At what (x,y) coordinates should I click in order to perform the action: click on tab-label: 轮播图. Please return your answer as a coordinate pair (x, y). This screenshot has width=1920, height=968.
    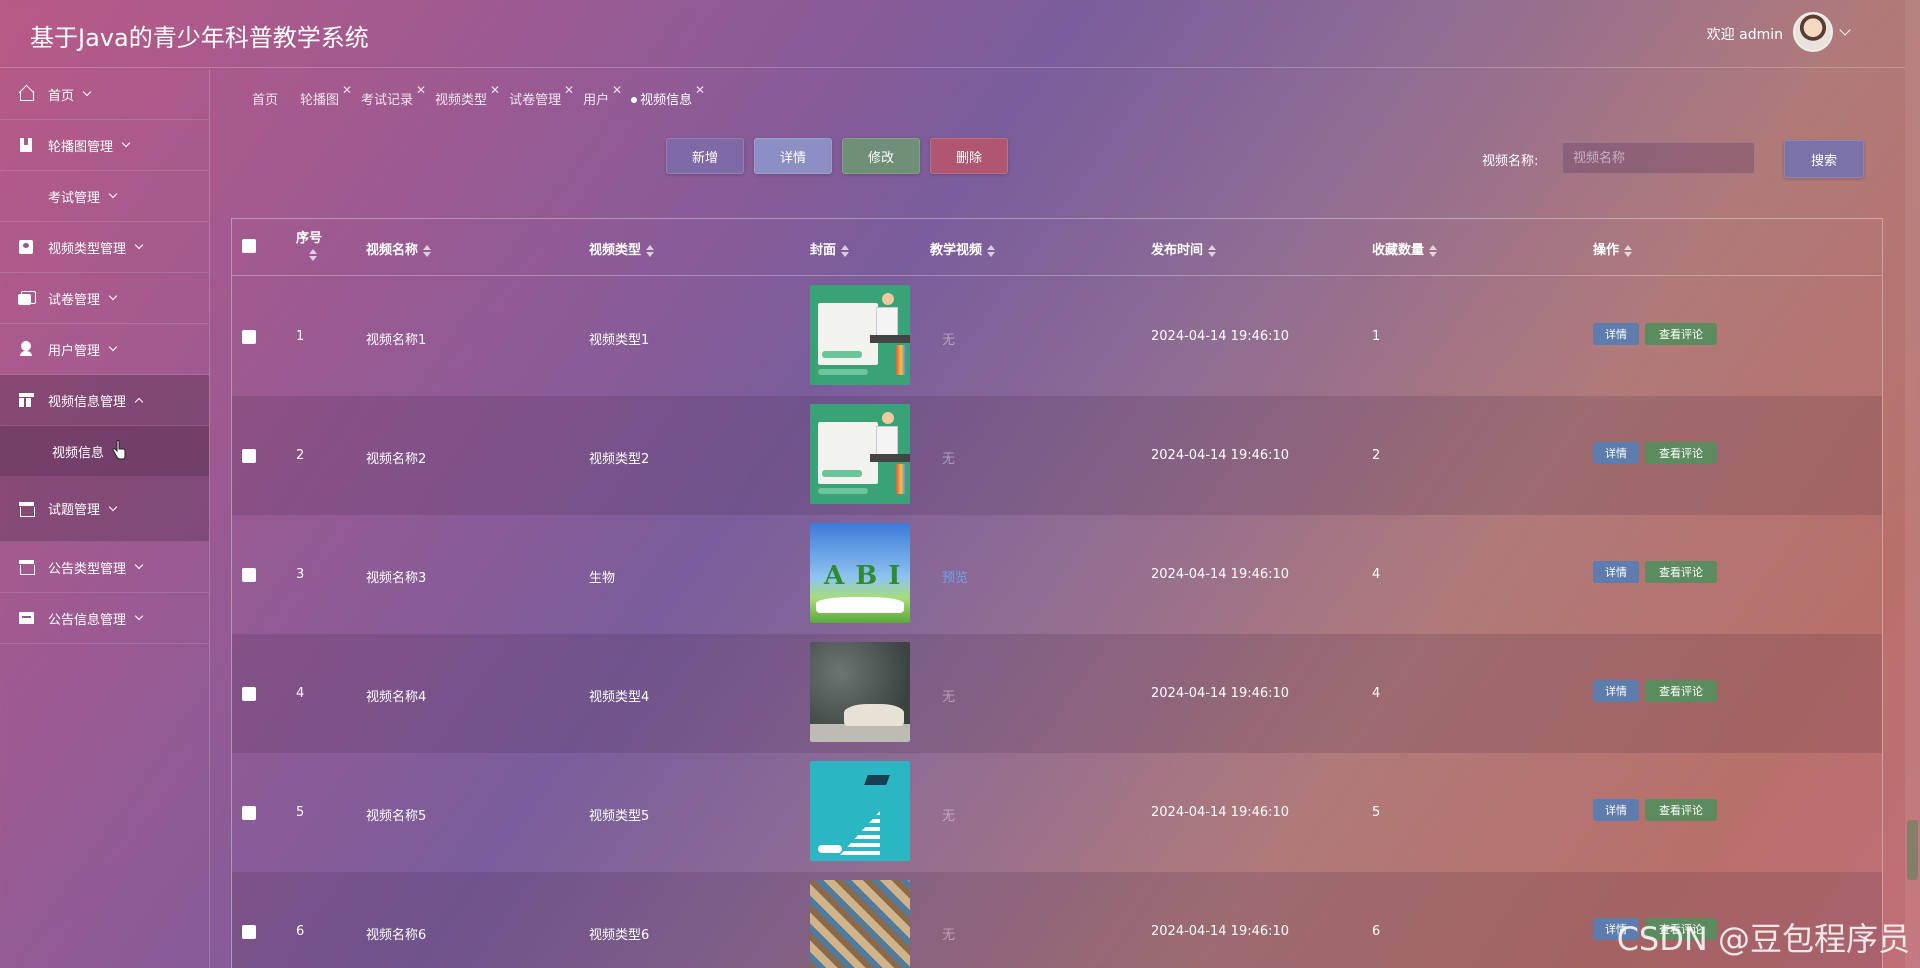
    Looking at the image, I should click on (320, 100).